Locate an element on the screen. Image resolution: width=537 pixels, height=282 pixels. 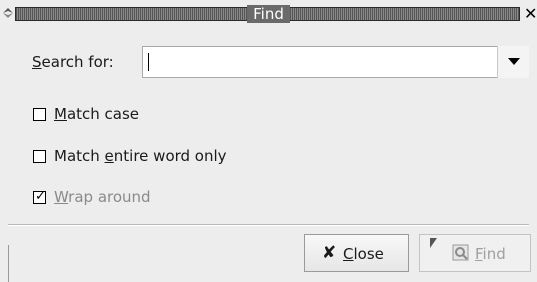
checkmark-icon: ✓ is located at coordinates (40, 196).